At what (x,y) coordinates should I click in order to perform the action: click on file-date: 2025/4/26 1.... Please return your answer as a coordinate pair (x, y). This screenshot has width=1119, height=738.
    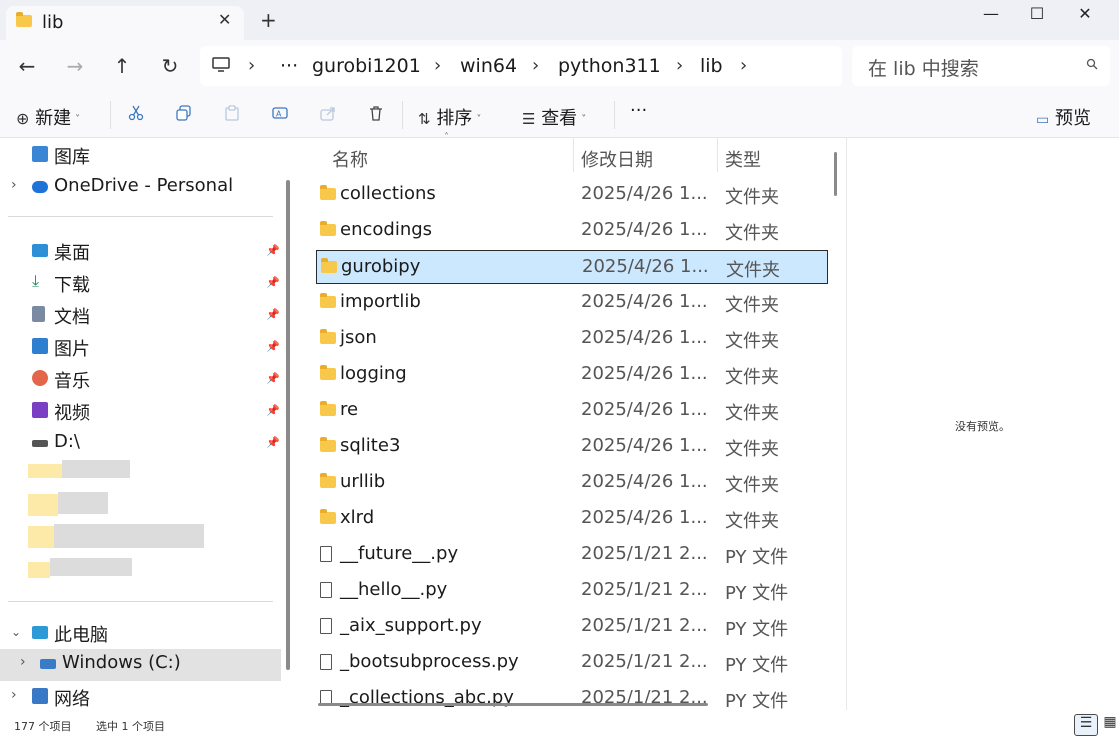
    Looking at the image, I should click on (644, 409).